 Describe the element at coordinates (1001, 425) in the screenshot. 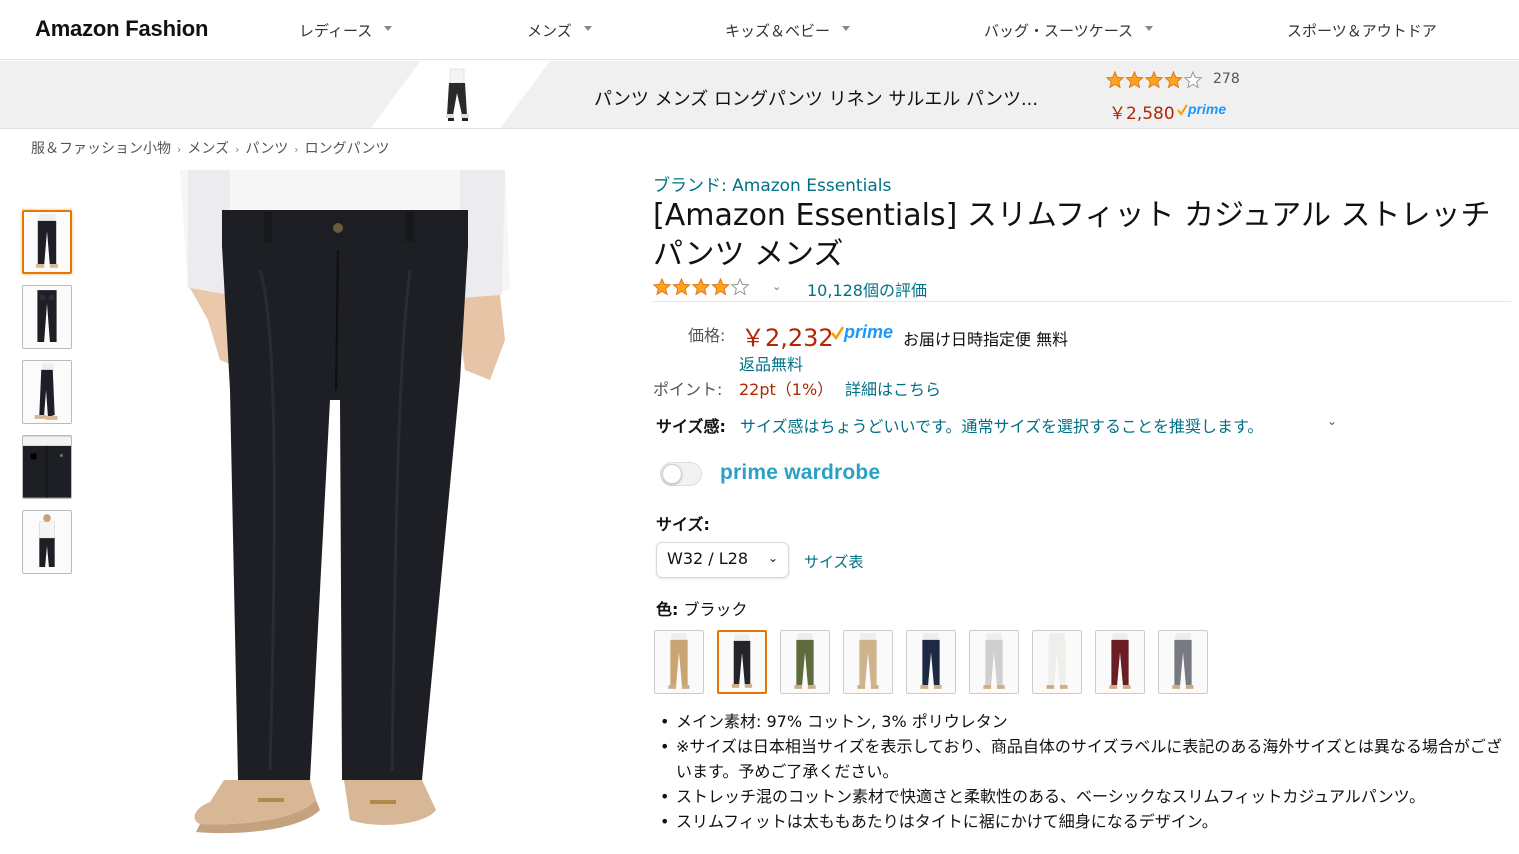

I see `fit-recommendation-link: サイズ感はちょうどいいです。通常サイズを選択することを推奨します。` at that location.